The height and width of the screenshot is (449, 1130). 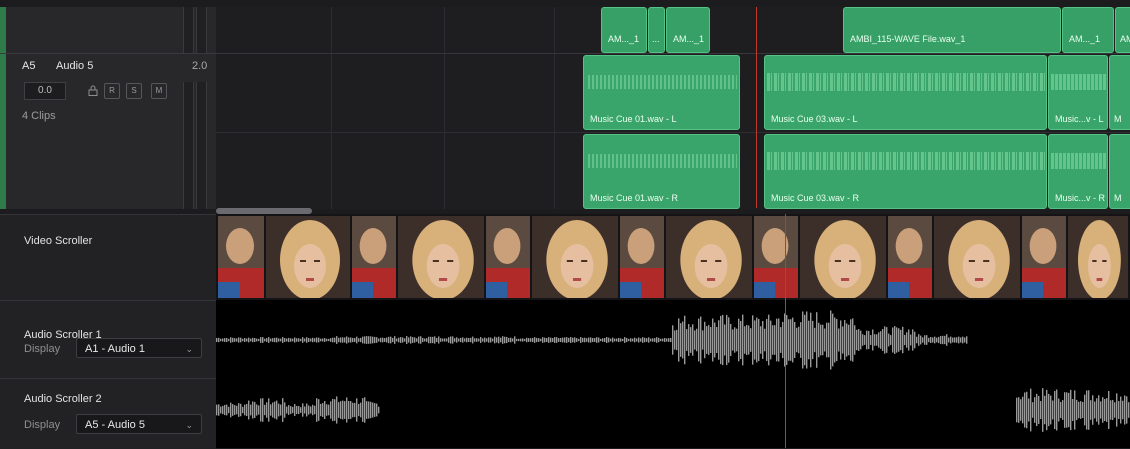 What do you see at coordinates (159, 91) in the screenshot?
I see `mute-button: M` at bounding box center [159, 91].